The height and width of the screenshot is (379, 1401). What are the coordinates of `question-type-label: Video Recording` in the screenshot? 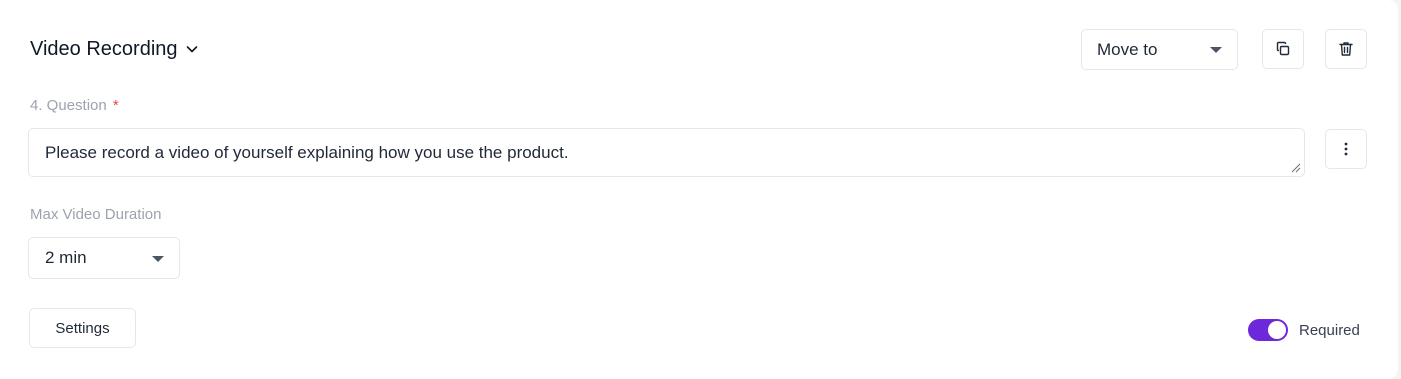 It's located at (104, 48).